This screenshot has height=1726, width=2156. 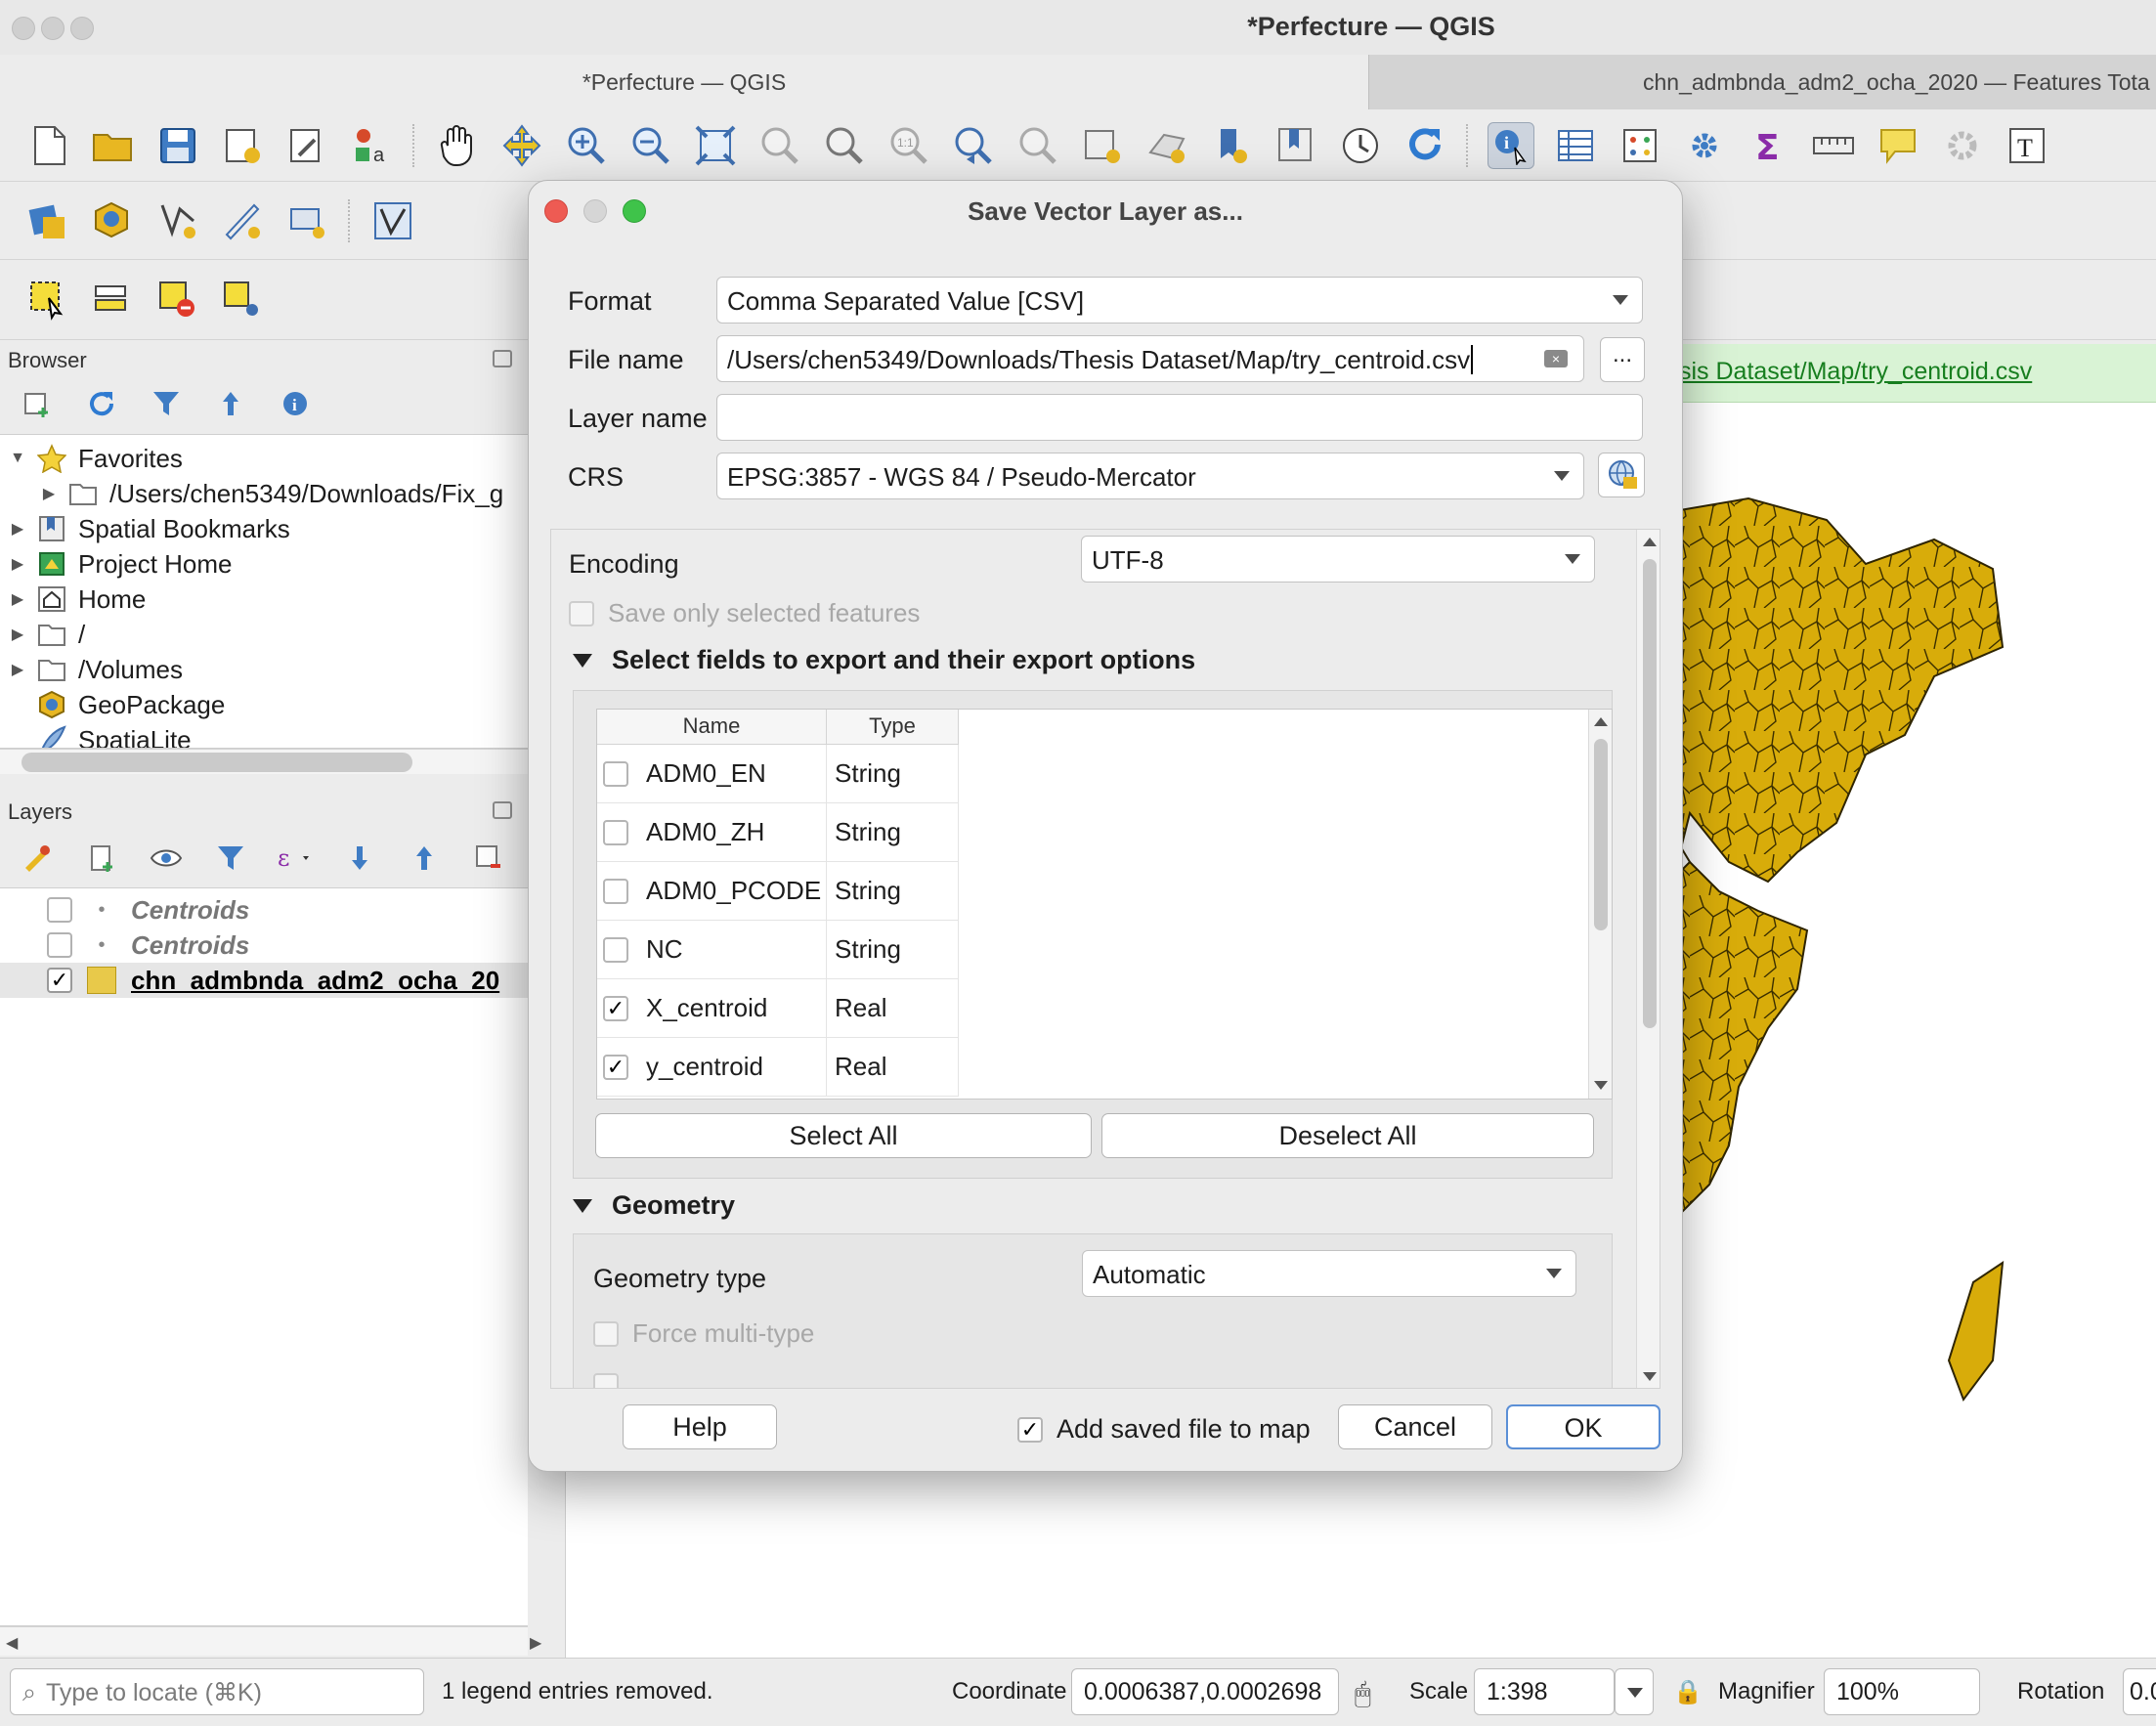 What do you see at coordinates (457, 146) in the screenshot?
I see `pan-icon` at bounding box center [457, 146].